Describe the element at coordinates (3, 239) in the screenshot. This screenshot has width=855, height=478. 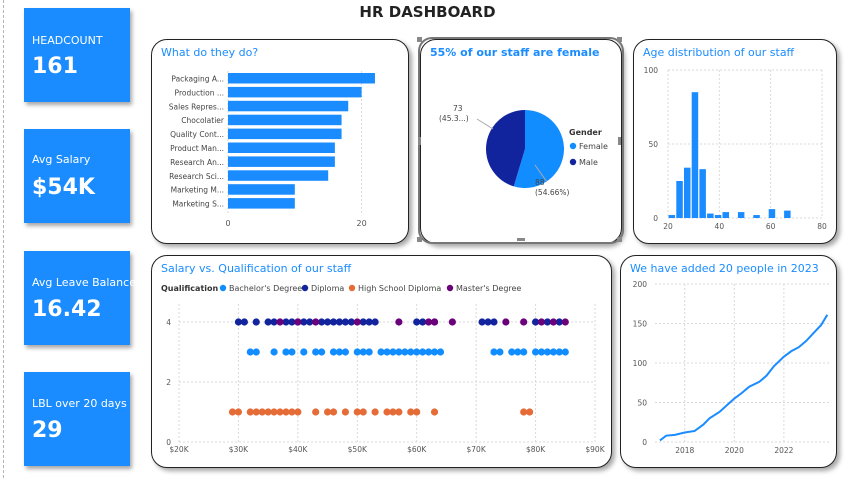
I see `canvas-edge` at that location.